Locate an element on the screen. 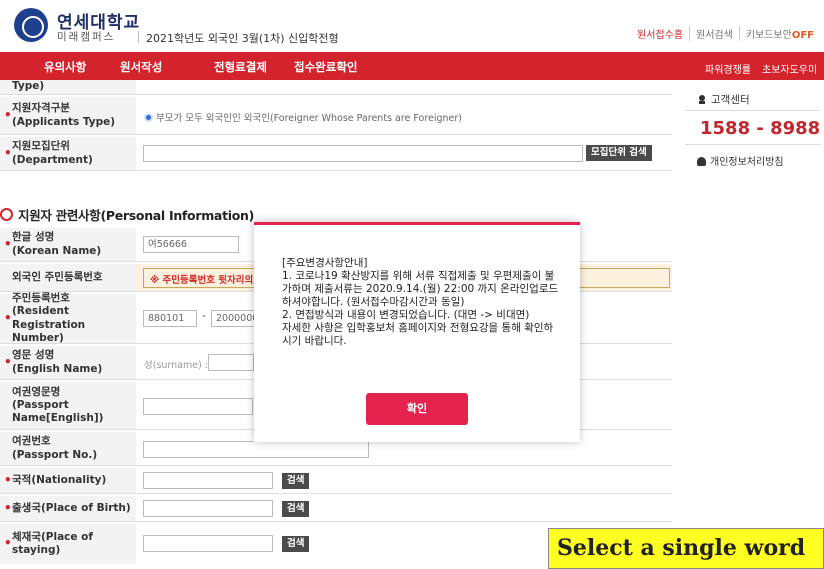 The width and height of the screenshot is (824, 569). customer-center-label: 고객센터 is located at coordinates (723, 99).